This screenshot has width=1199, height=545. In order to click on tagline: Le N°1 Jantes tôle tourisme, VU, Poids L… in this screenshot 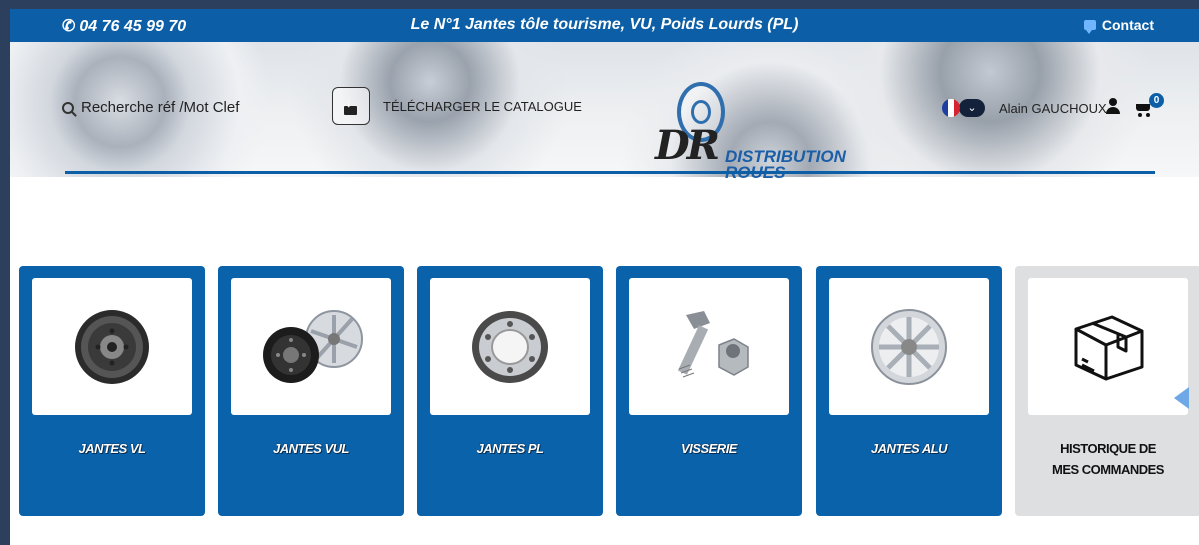, I will do `click(604, 24)`.